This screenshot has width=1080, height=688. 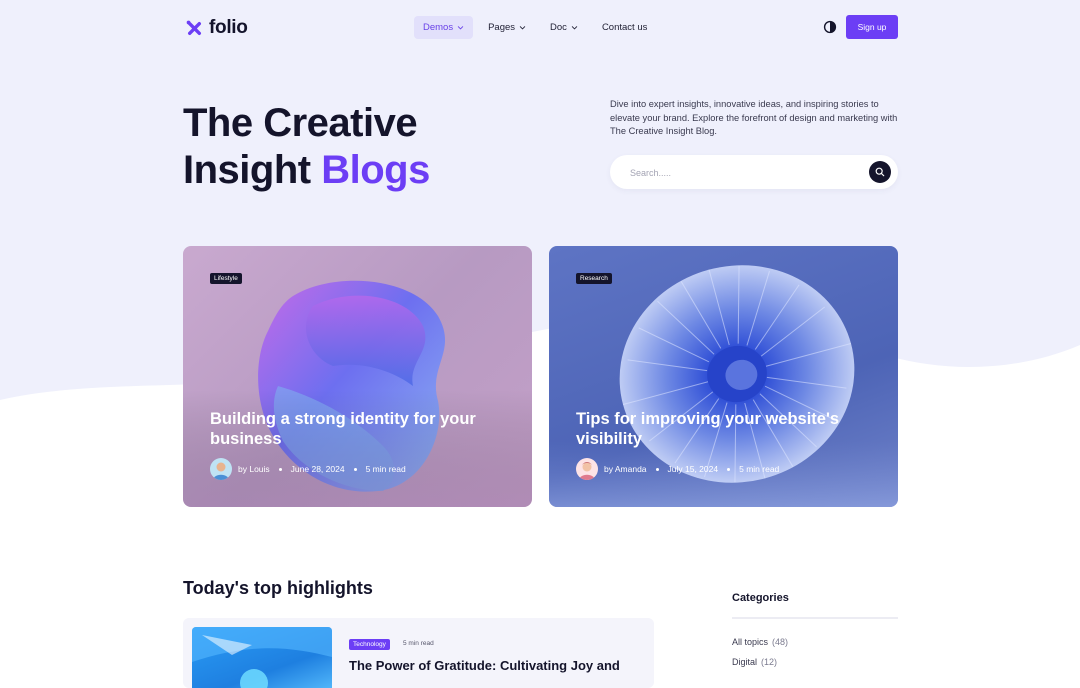 I want to click on category-tag: Lifestyle, so click(x=226, y=278).